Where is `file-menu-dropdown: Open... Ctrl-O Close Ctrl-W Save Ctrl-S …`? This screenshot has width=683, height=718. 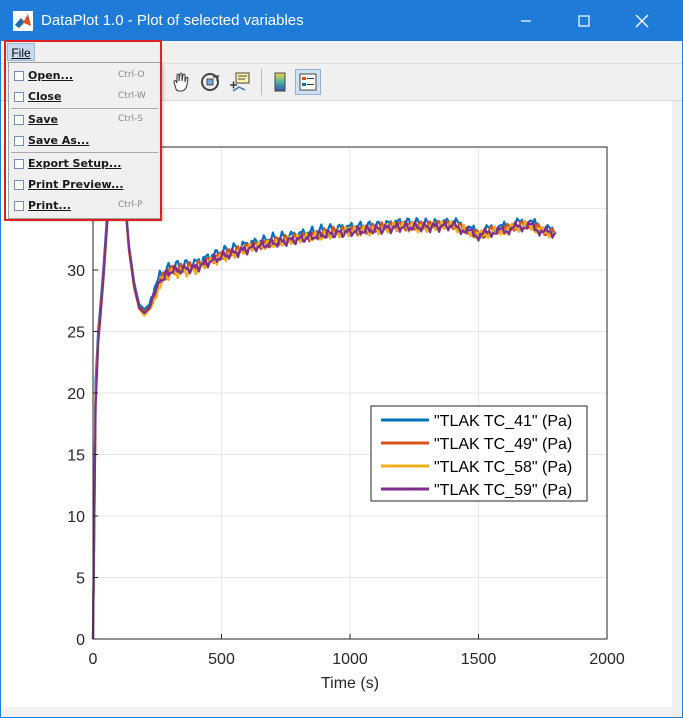
file-menu-dropdown: Open... Ctrl-O Close Ctrl-W Save Ctrl-S … is located at coordinates (84, 140).